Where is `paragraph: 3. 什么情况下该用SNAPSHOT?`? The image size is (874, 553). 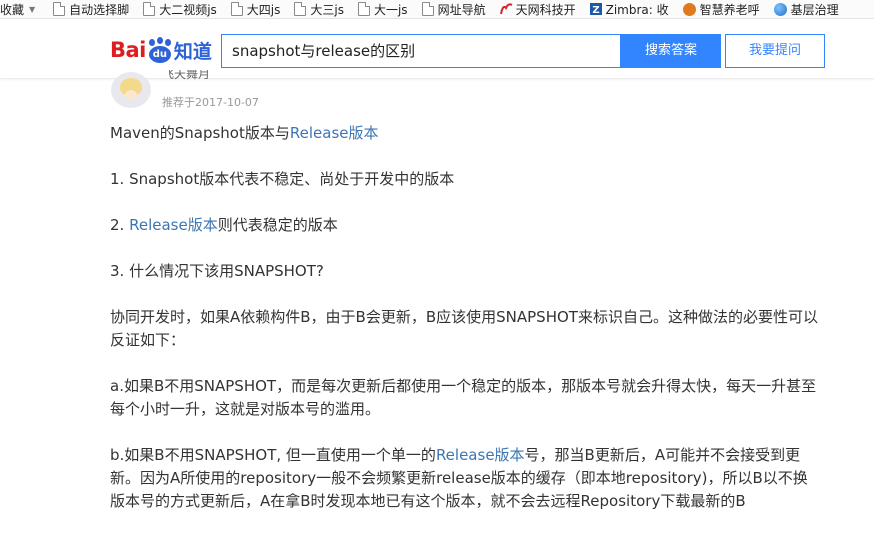
paragraph: 3. 什么情况下该用SNAPSHOT? is located at coordinates (217, 271).